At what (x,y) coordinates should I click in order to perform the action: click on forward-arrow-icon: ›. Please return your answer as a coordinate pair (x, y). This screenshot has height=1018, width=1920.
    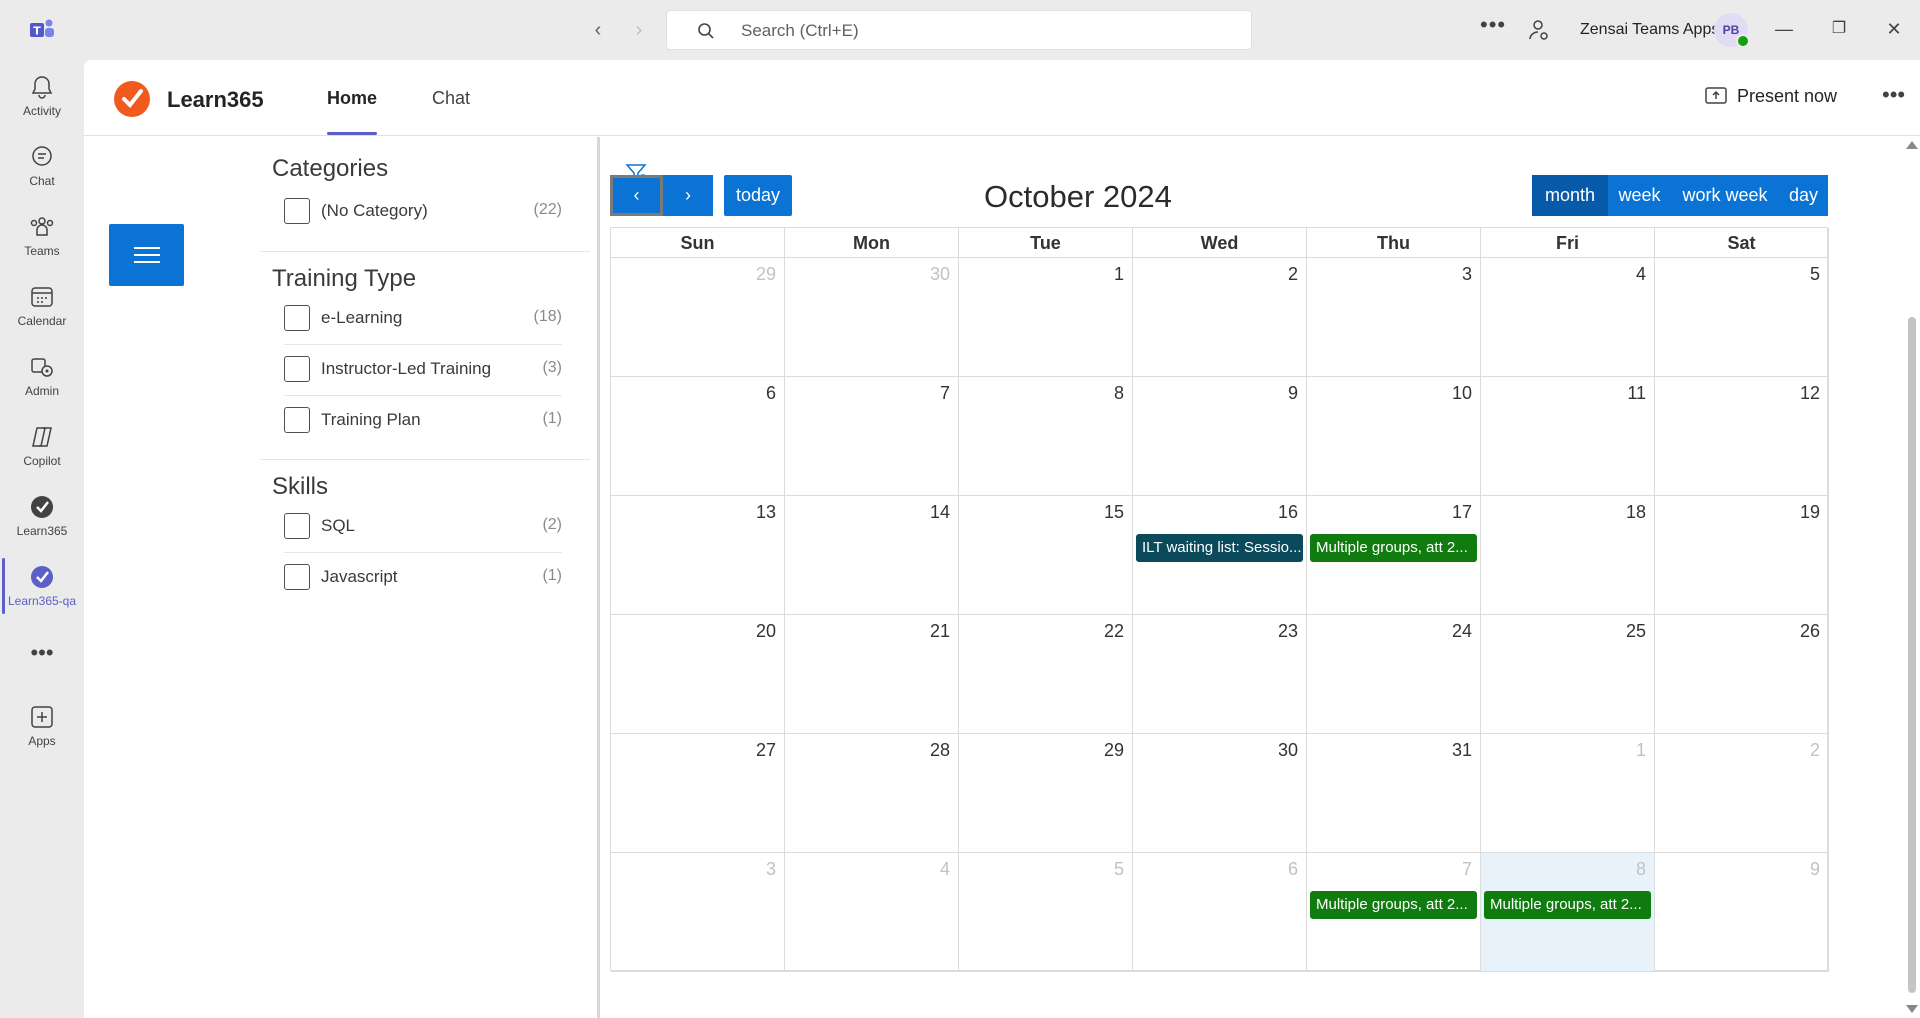
    Looking at the image, I should click on (639, 30).